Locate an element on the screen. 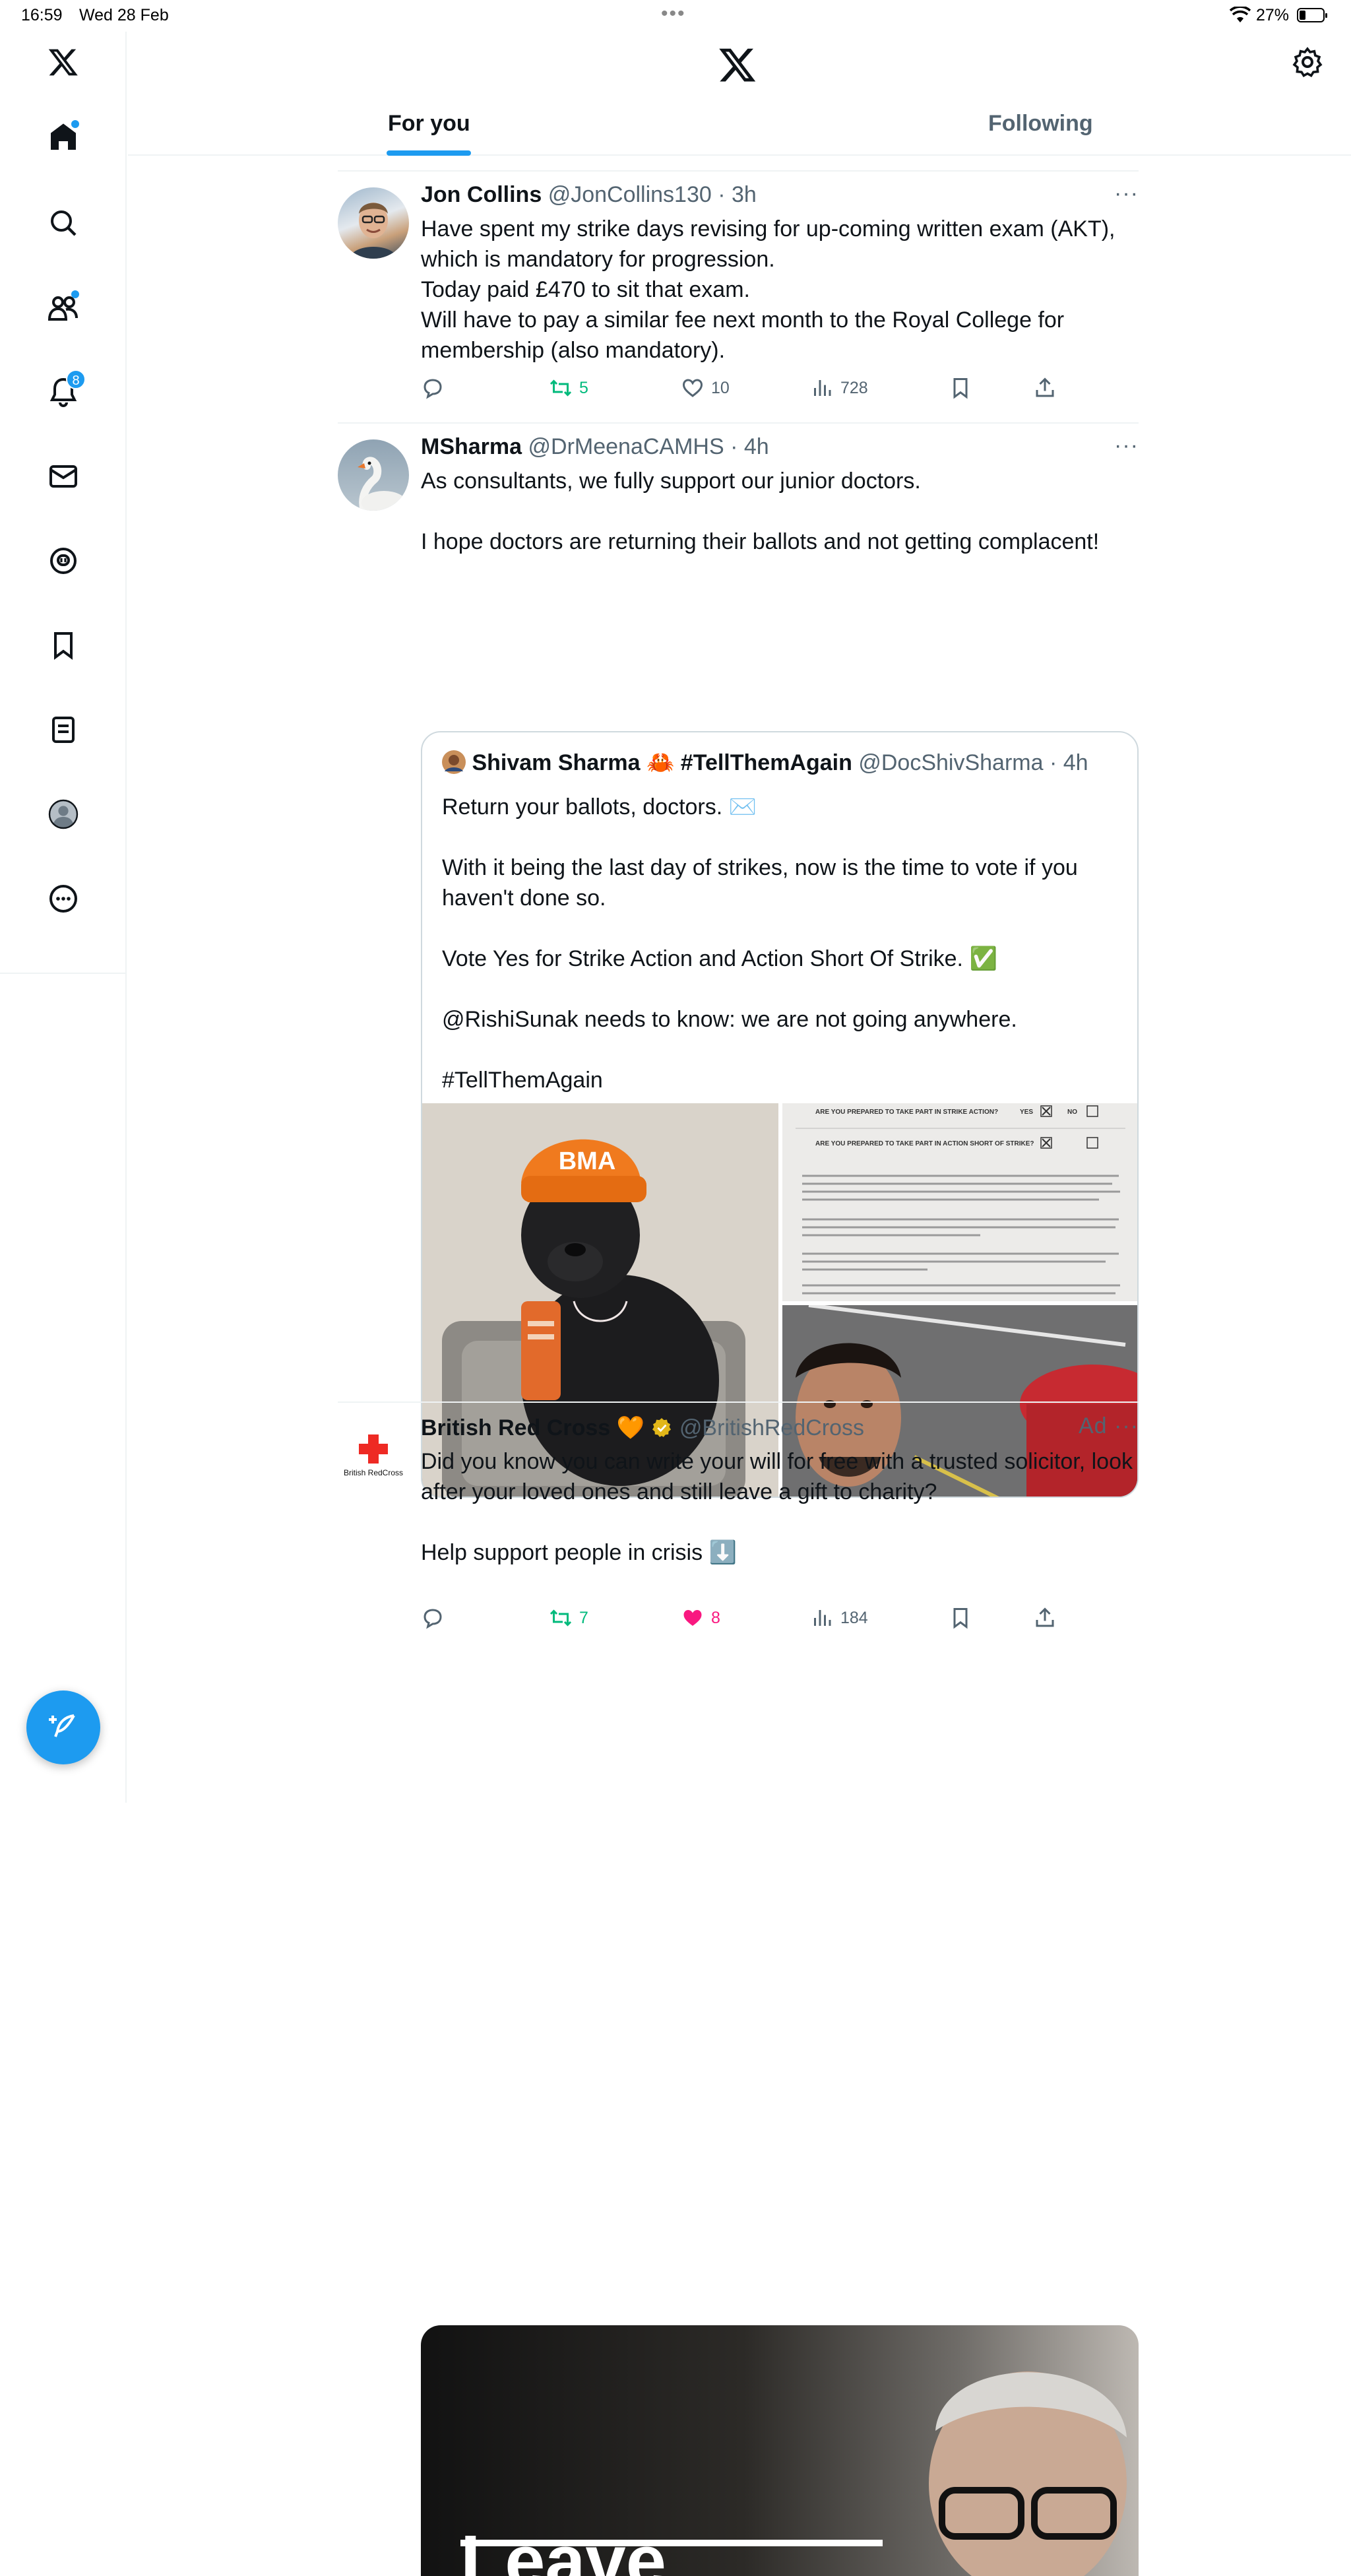  view-count: 184 is located at coordinates (854, 1617).